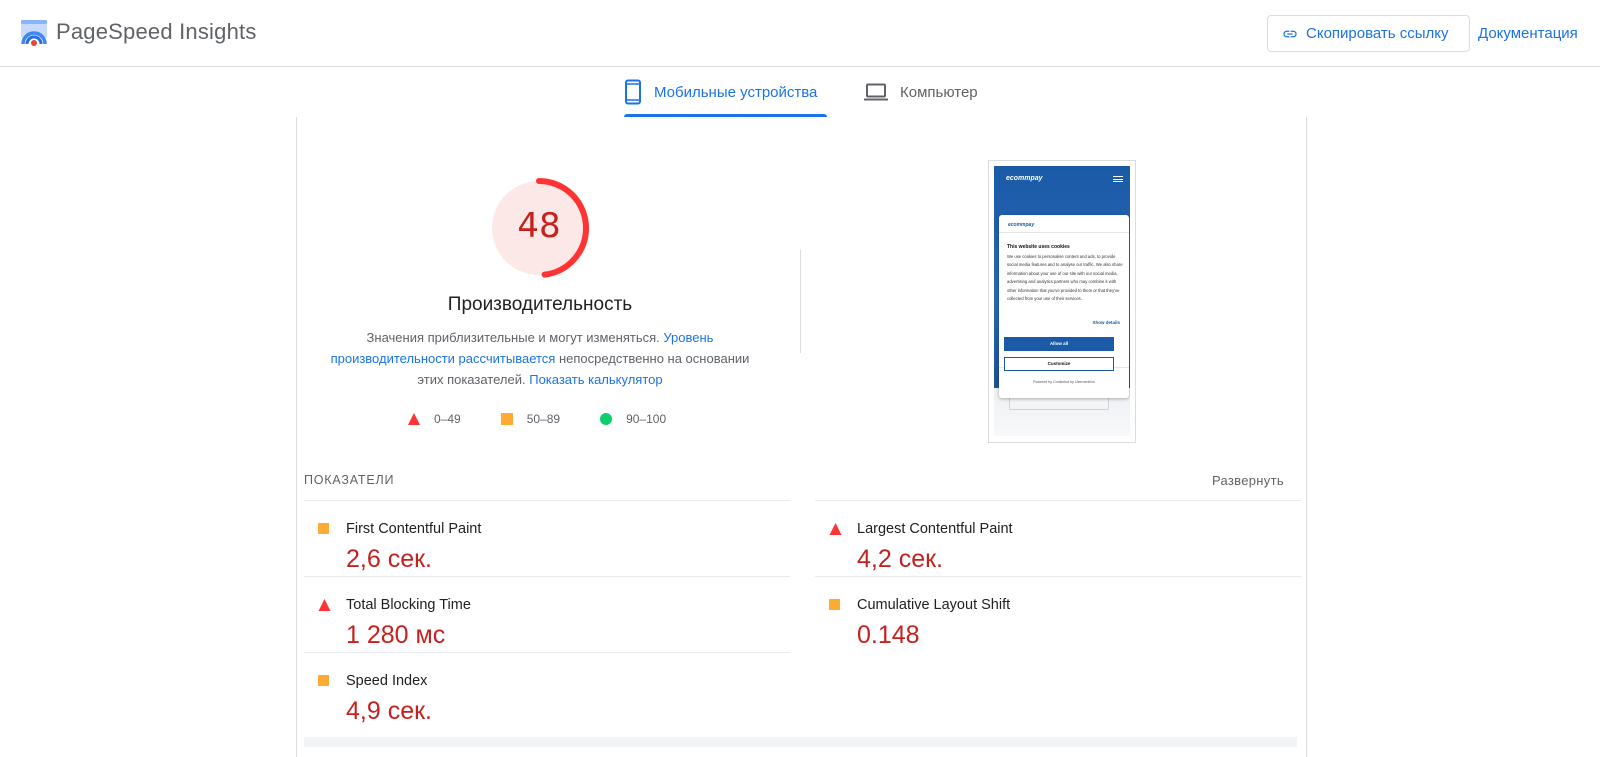  Describe the element at coordinates (156, 31) in the screenshot. I see `logo-text: PageSpeed Insights` at that location.